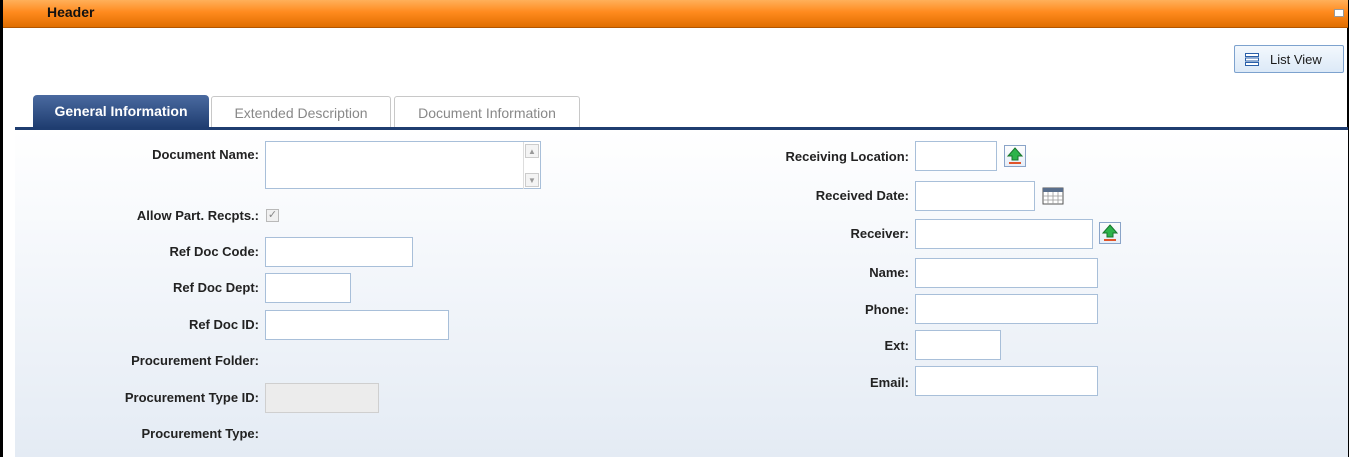  I want to click on email-label: Email:, so click(889, 382).